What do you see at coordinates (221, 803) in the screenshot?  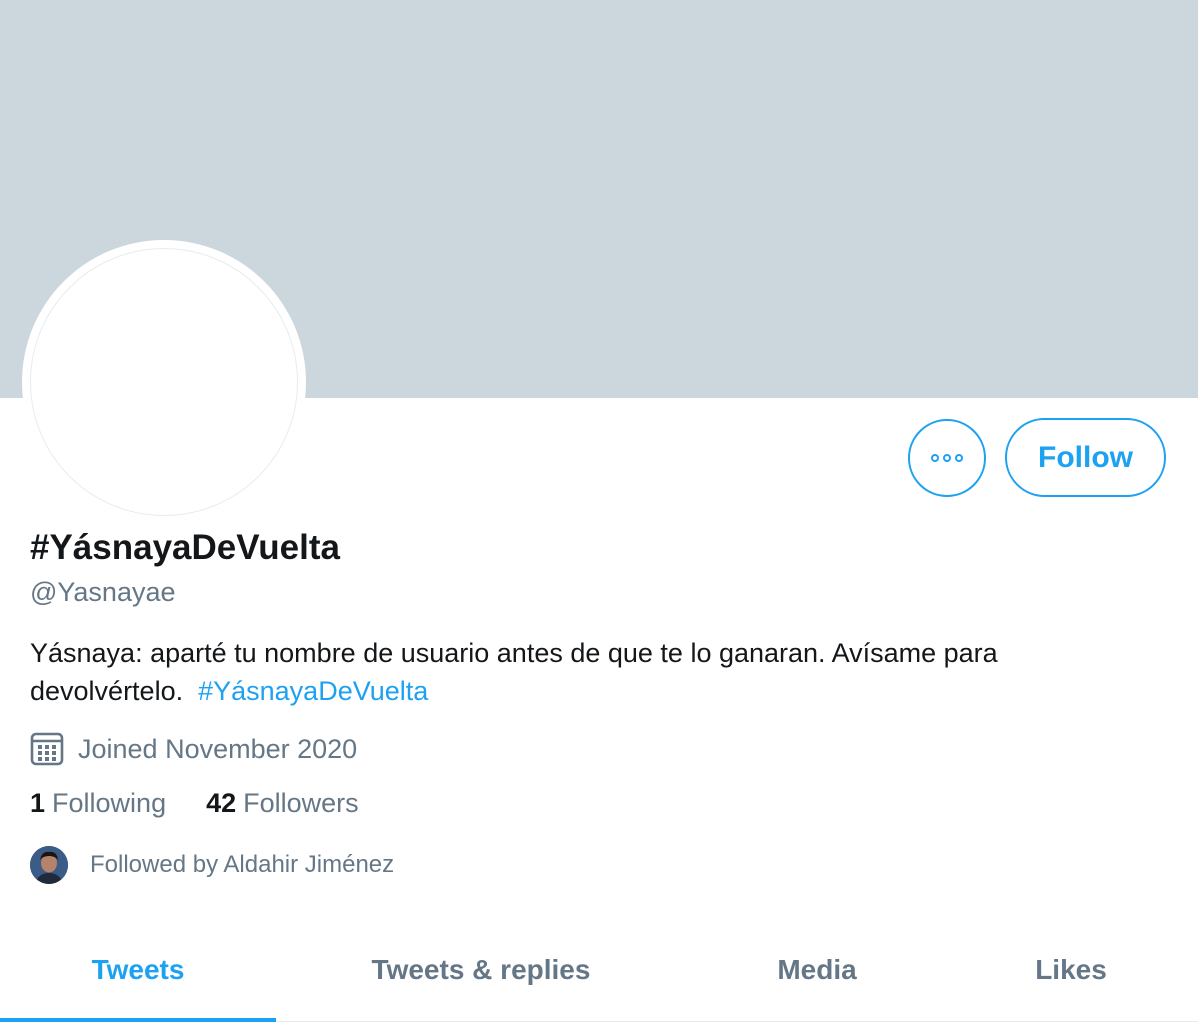 I see `followers-count: 42` at bounding box center [221, 803].